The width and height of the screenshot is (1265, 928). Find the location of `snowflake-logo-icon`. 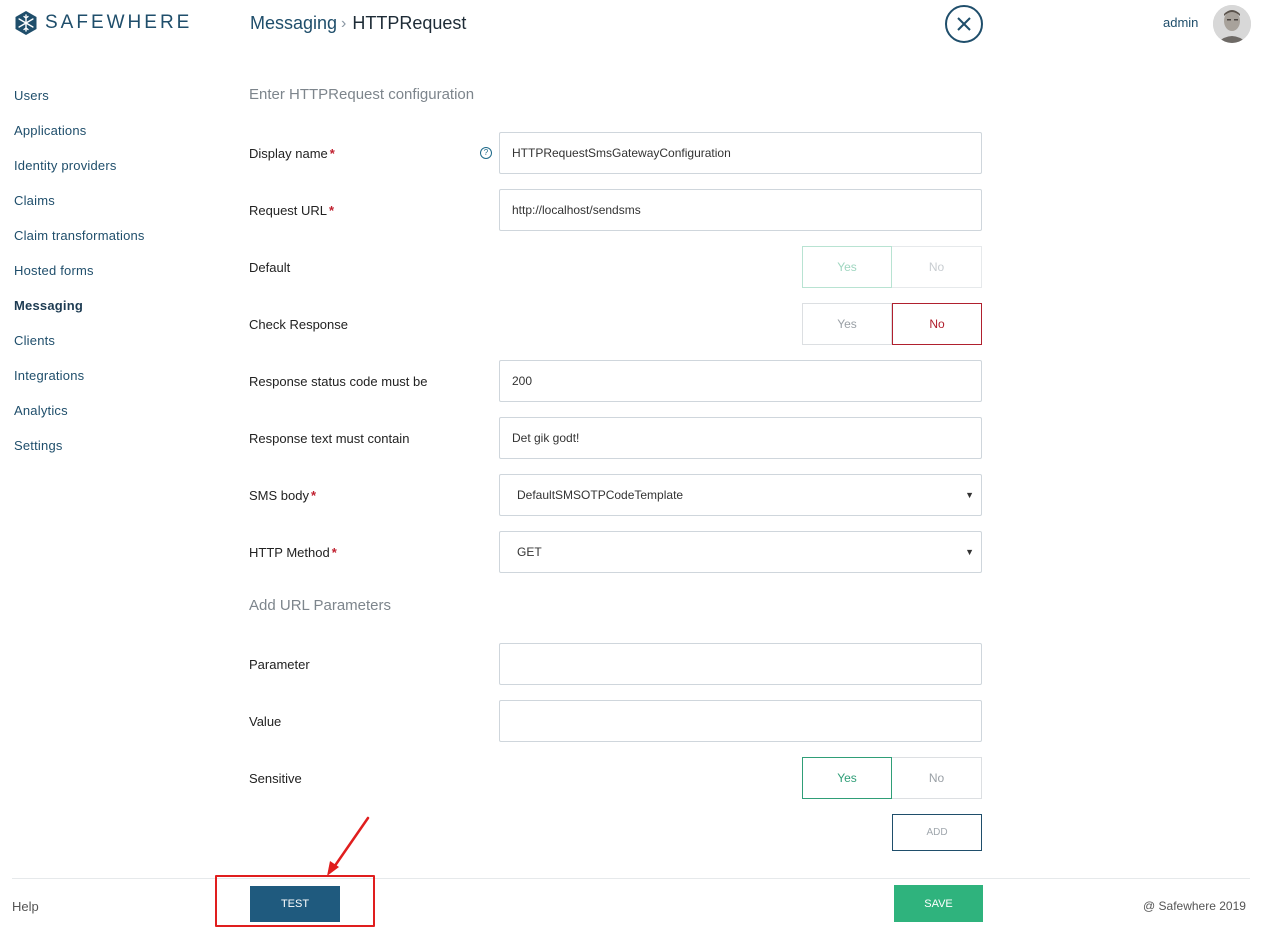

snowflake-logo-icon is located at coordinates (26, 23).